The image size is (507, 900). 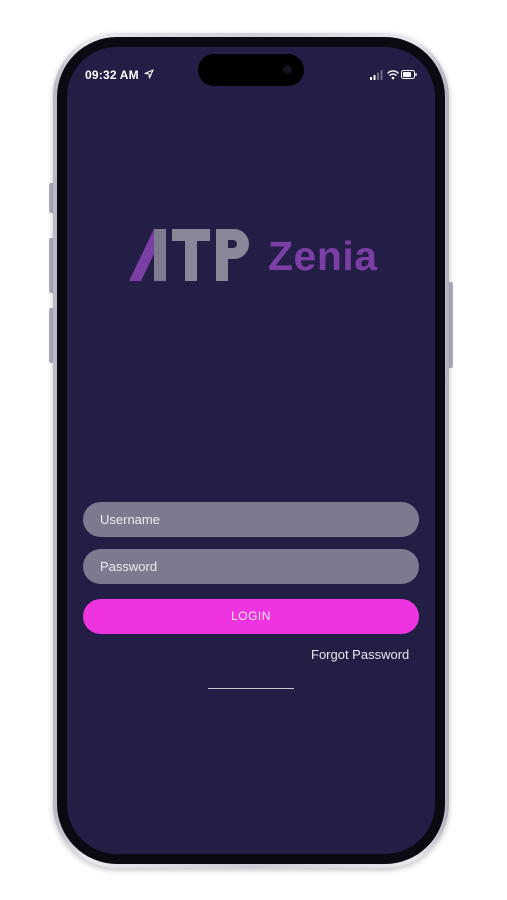 What do you see at coordinates (360, 654) in the screenshot?
I see `forgot-password-link: Forgot Password` at bounding box center [360, 654].